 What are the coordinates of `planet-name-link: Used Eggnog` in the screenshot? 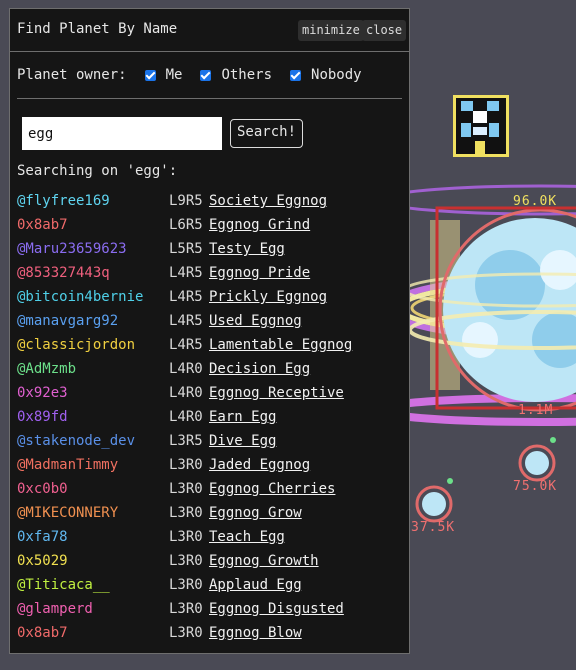 It's located at (255, 321).